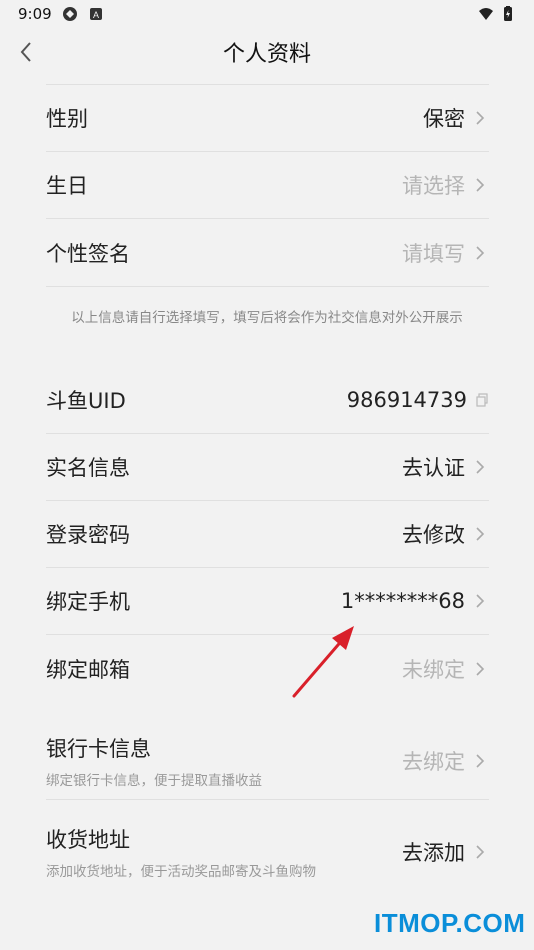 The height and width of the screenshot is (950, 534). Describe the element at coordinates (267, 400) in the screenshot. I see `uid-row: 斗鱼UID 986914739` at that location.